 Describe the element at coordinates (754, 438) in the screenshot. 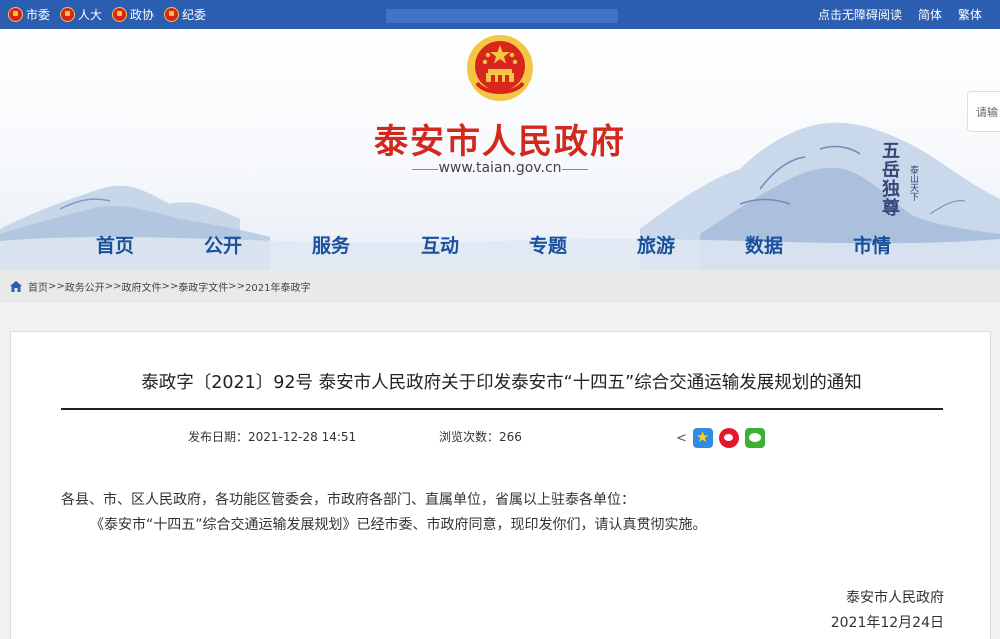

I see `wechat-icon` at that location.